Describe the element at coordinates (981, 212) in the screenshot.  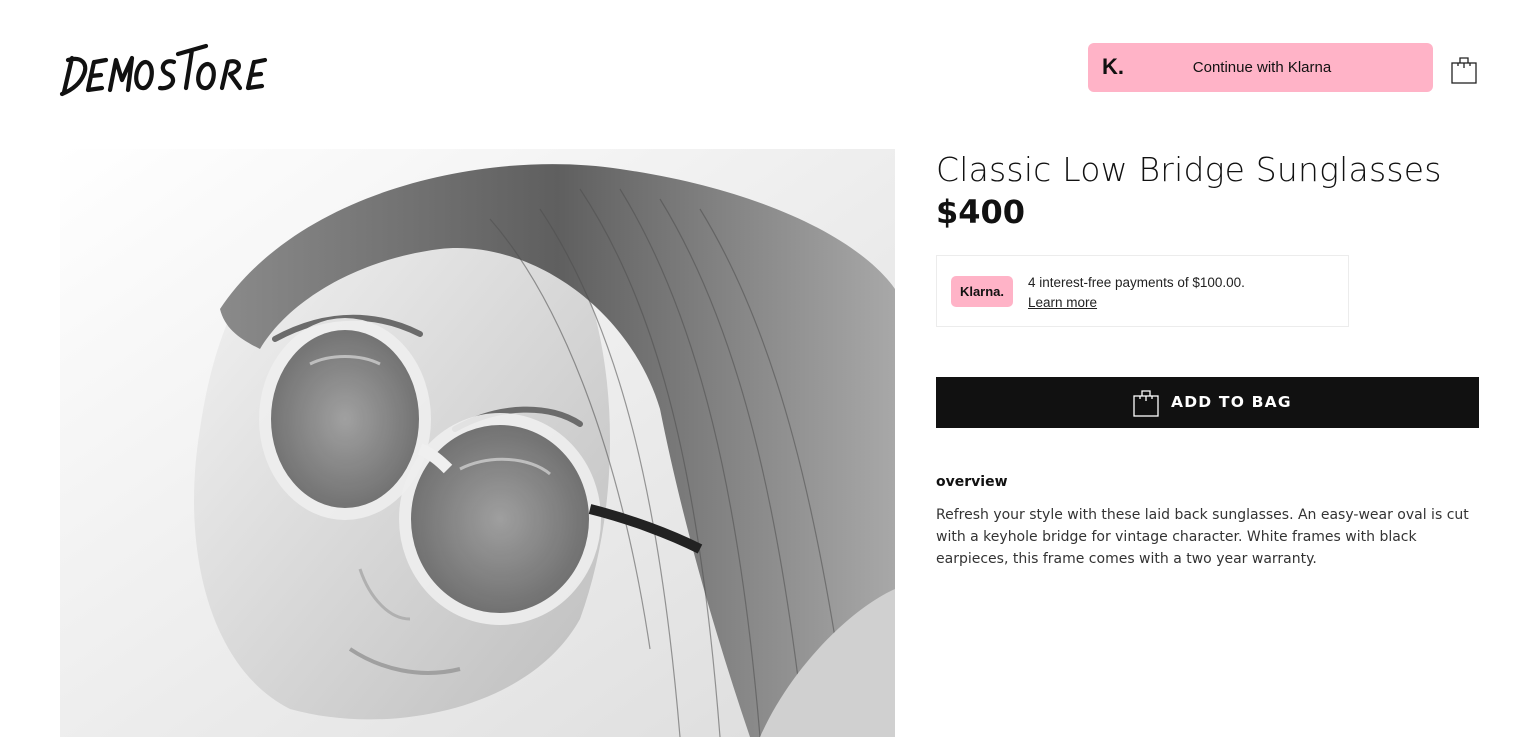
I see `product-price: $400` at that location.